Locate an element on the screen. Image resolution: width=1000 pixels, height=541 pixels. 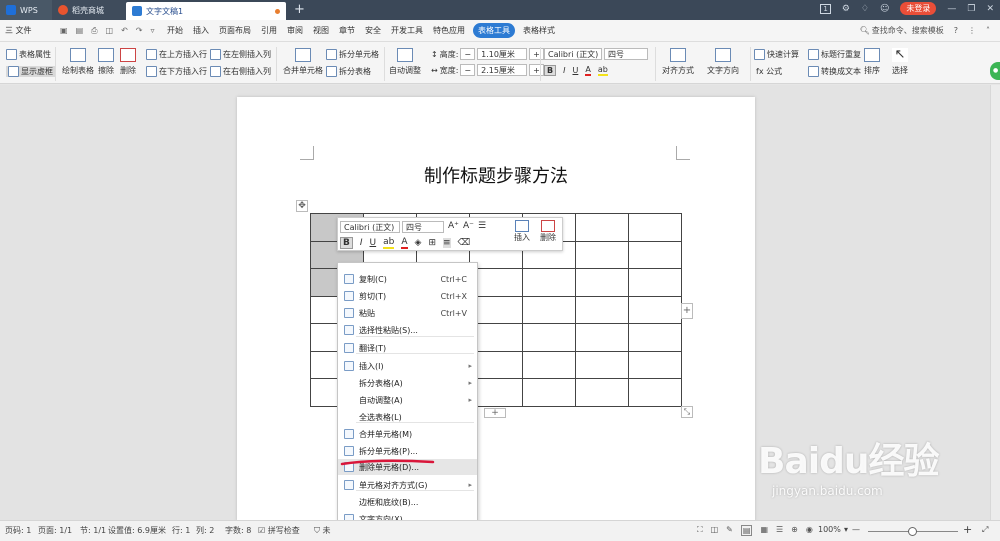
close-icon: ✕ is located at coordinates (990, 9).